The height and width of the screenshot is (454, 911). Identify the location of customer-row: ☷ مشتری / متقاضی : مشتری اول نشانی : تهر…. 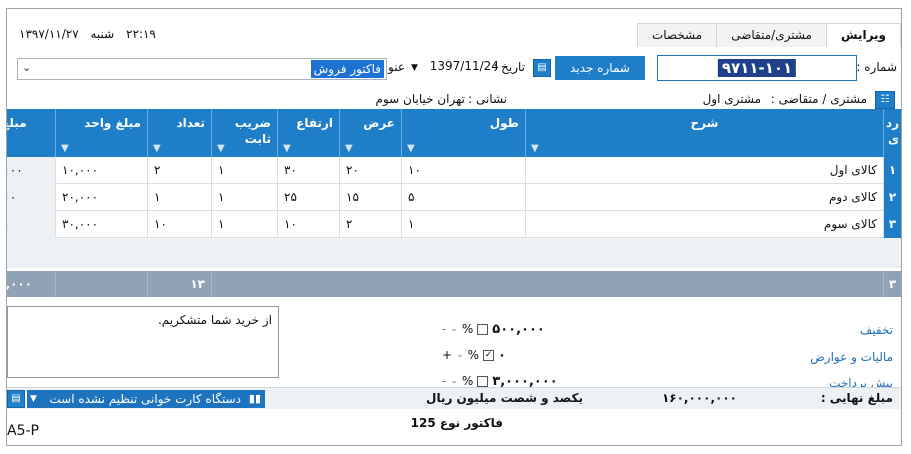
(454, 100).